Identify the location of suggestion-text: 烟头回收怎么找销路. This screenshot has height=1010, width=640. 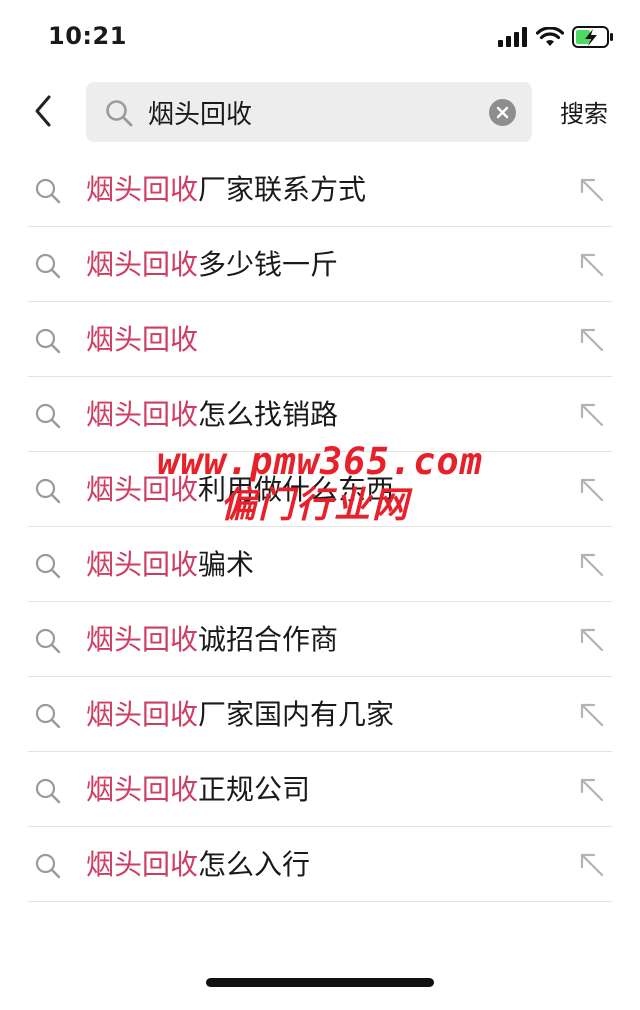
(212, 415).